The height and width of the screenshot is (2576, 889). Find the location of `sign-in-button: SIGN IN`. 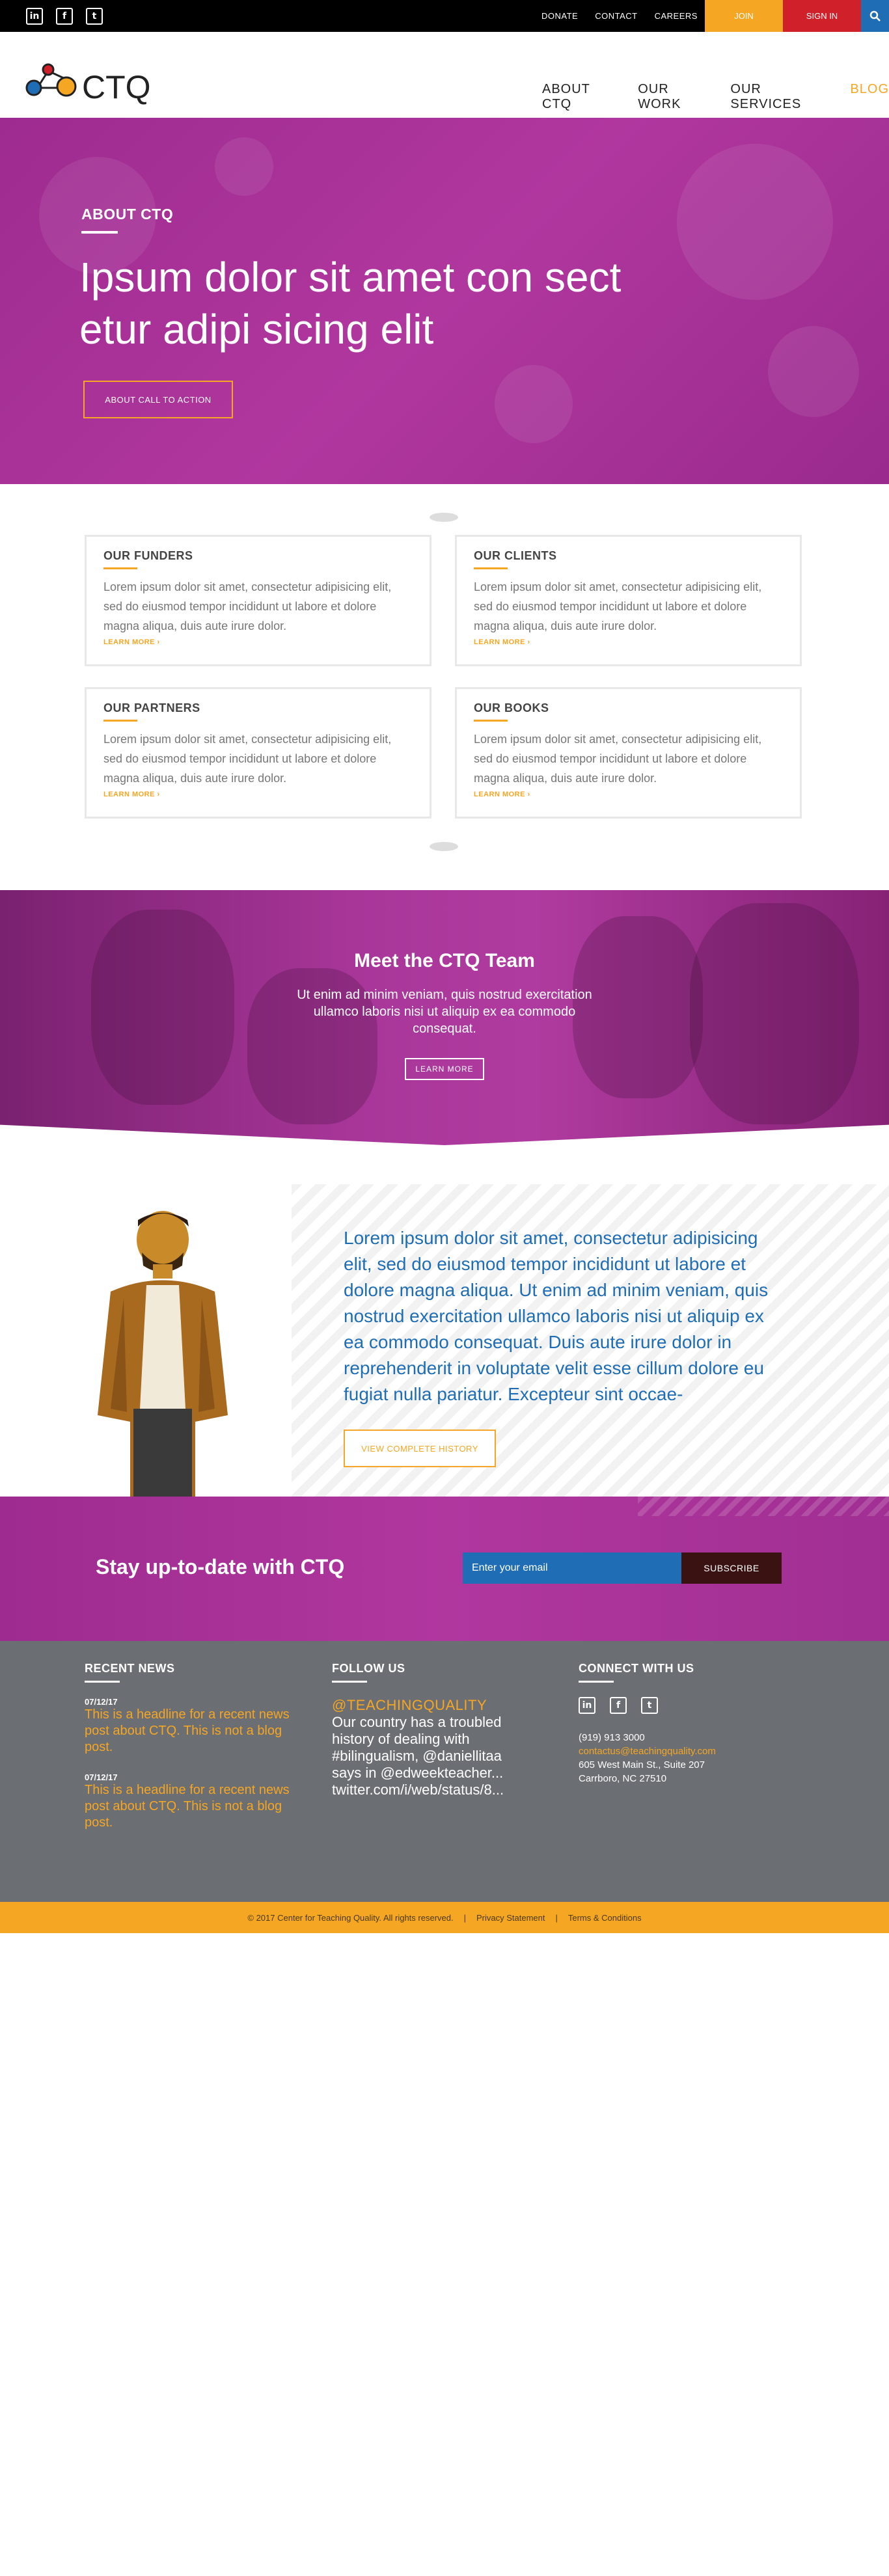

sign-in-button: SIGN IN is located at coordinates (822, 16).